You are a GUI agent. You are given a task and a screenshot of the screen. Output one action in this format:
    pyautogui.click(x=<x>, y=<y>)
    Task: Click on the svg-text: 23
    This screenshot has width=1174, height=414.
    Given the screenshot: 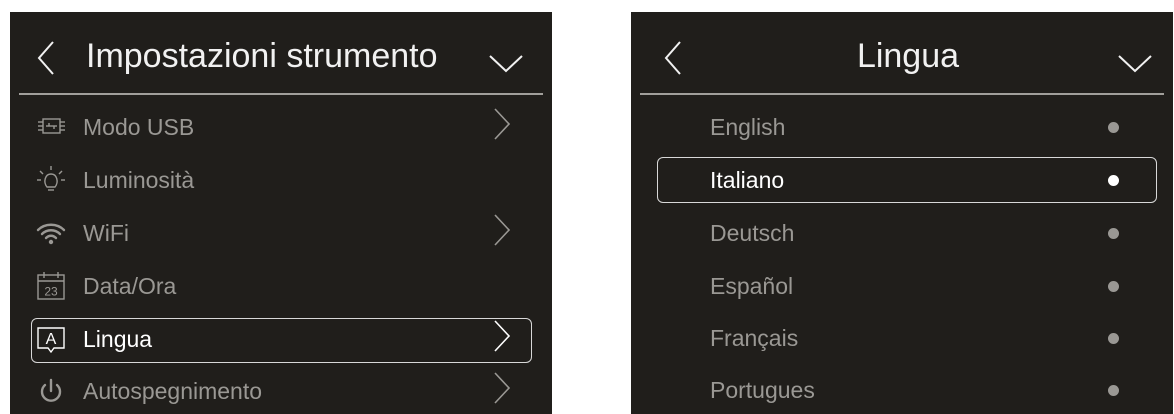 What is the action you would take?
    pyautogui.click(x=51, y=292)
    